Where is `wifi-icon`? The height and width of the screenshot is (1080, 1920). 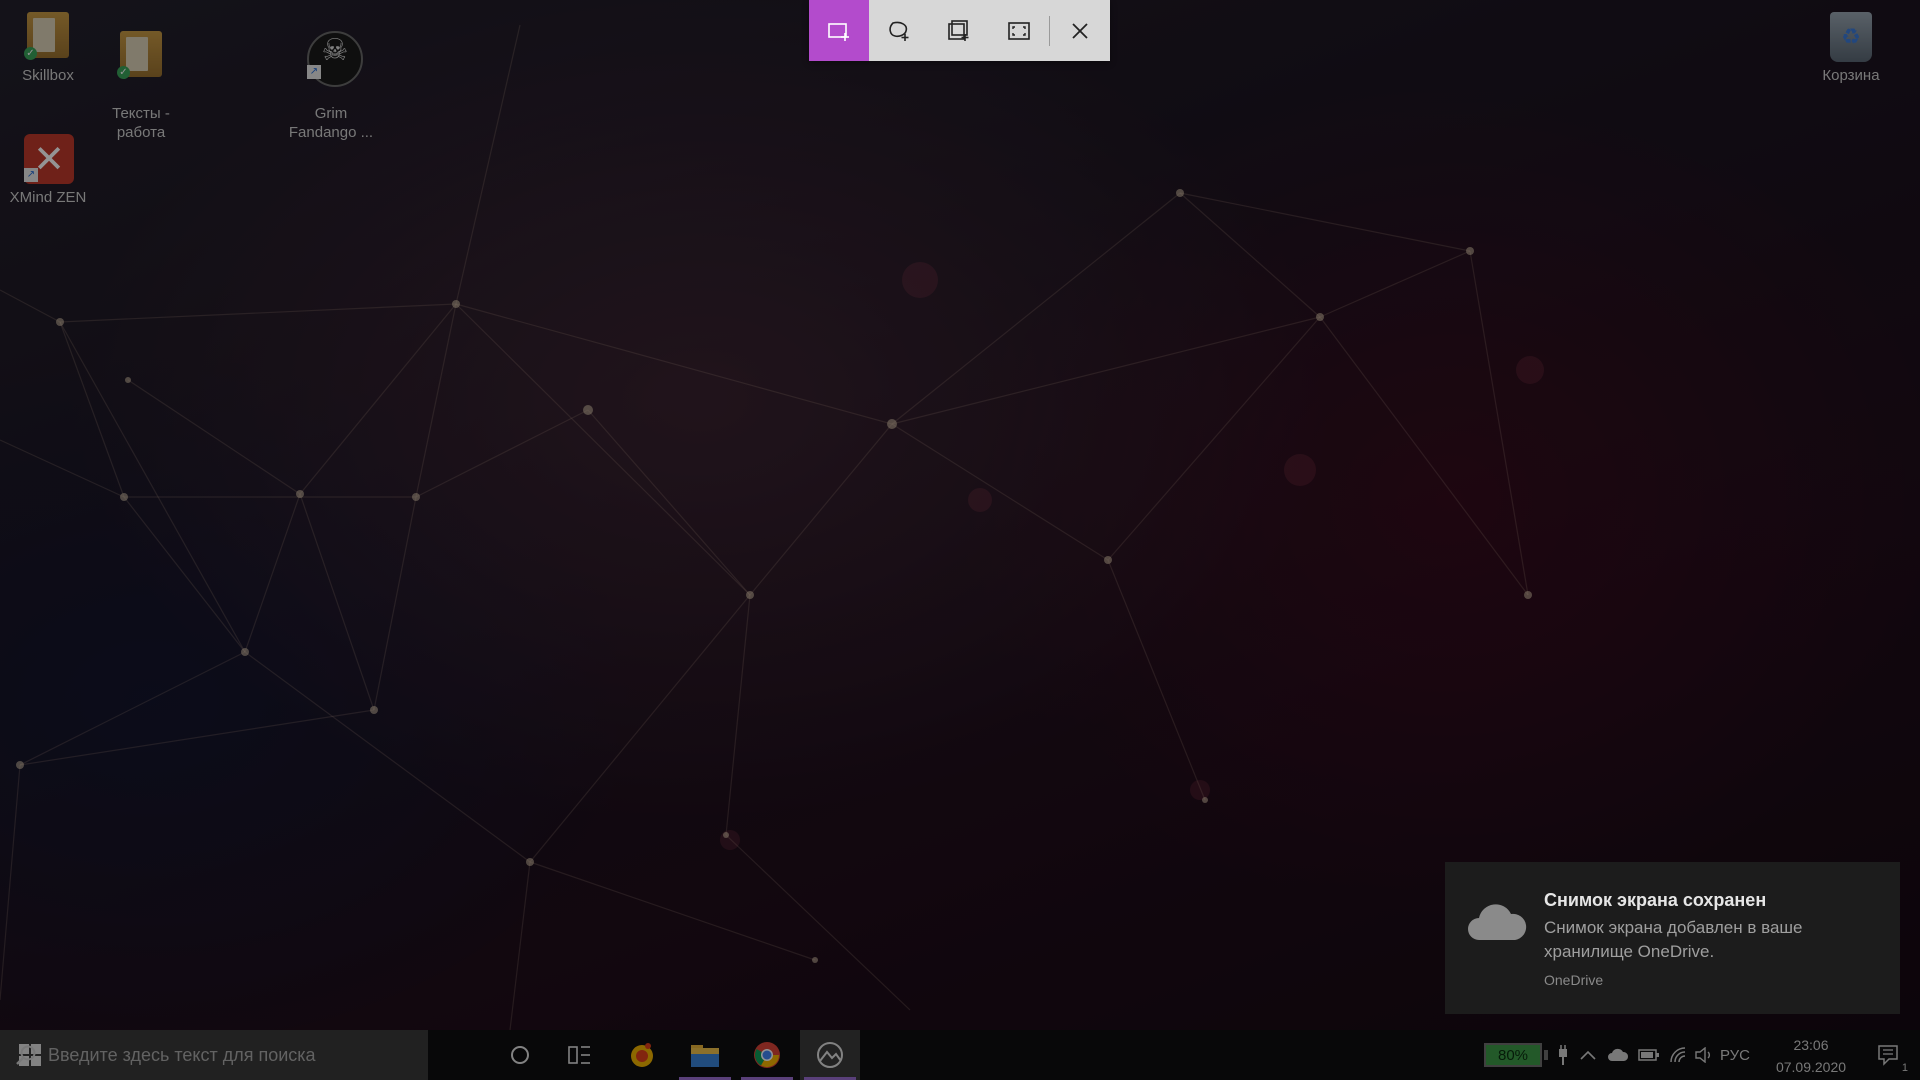 wifi-icon is located at coordinates (1678, 1055).